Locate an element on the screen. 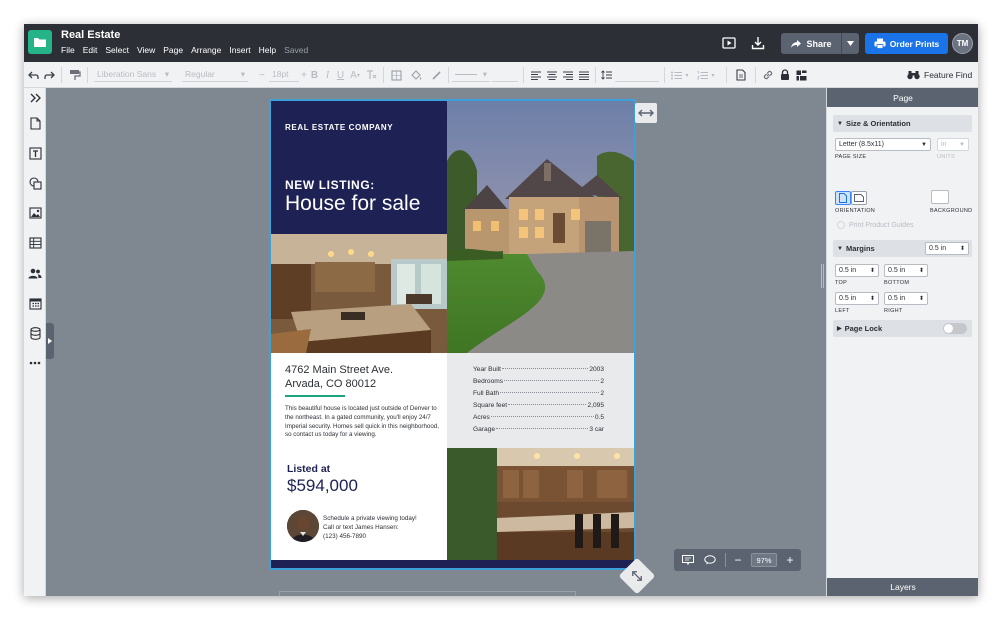 The height and width of the screenshot is (619, 1000). align-justify-icon is located at coordinates (584, 75).